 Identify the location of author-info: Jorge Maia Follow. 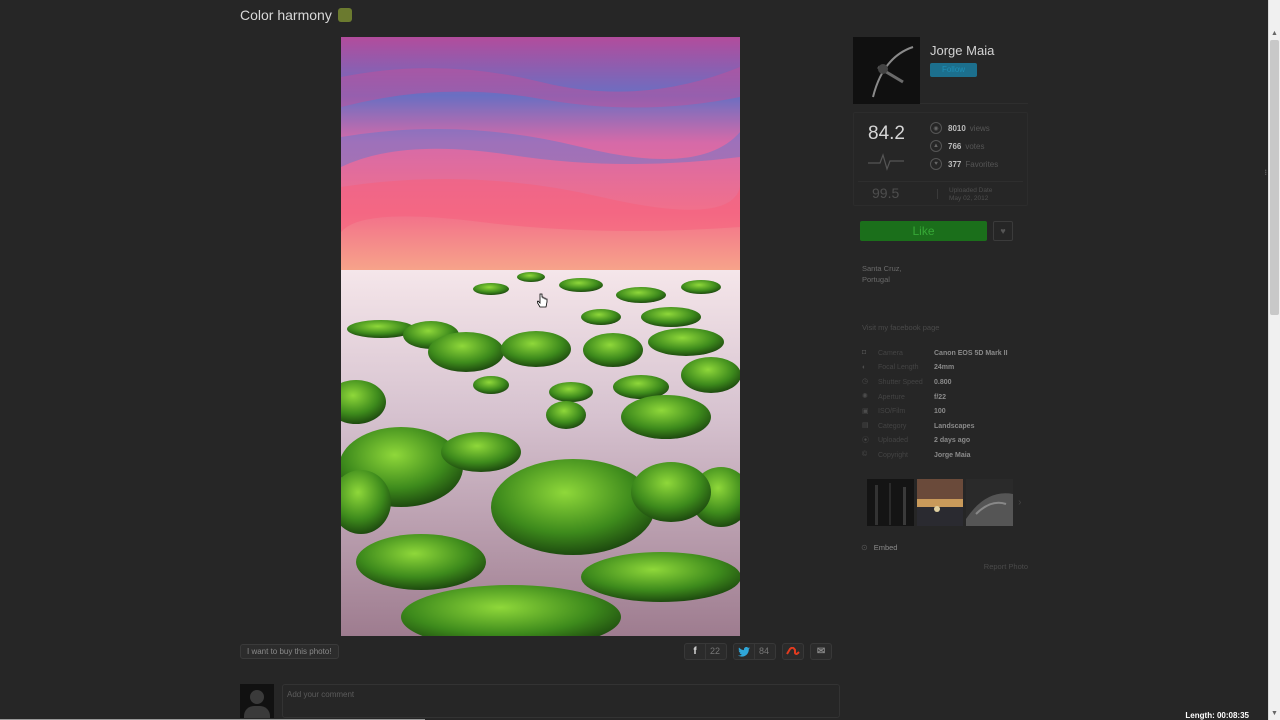
(957, 70).